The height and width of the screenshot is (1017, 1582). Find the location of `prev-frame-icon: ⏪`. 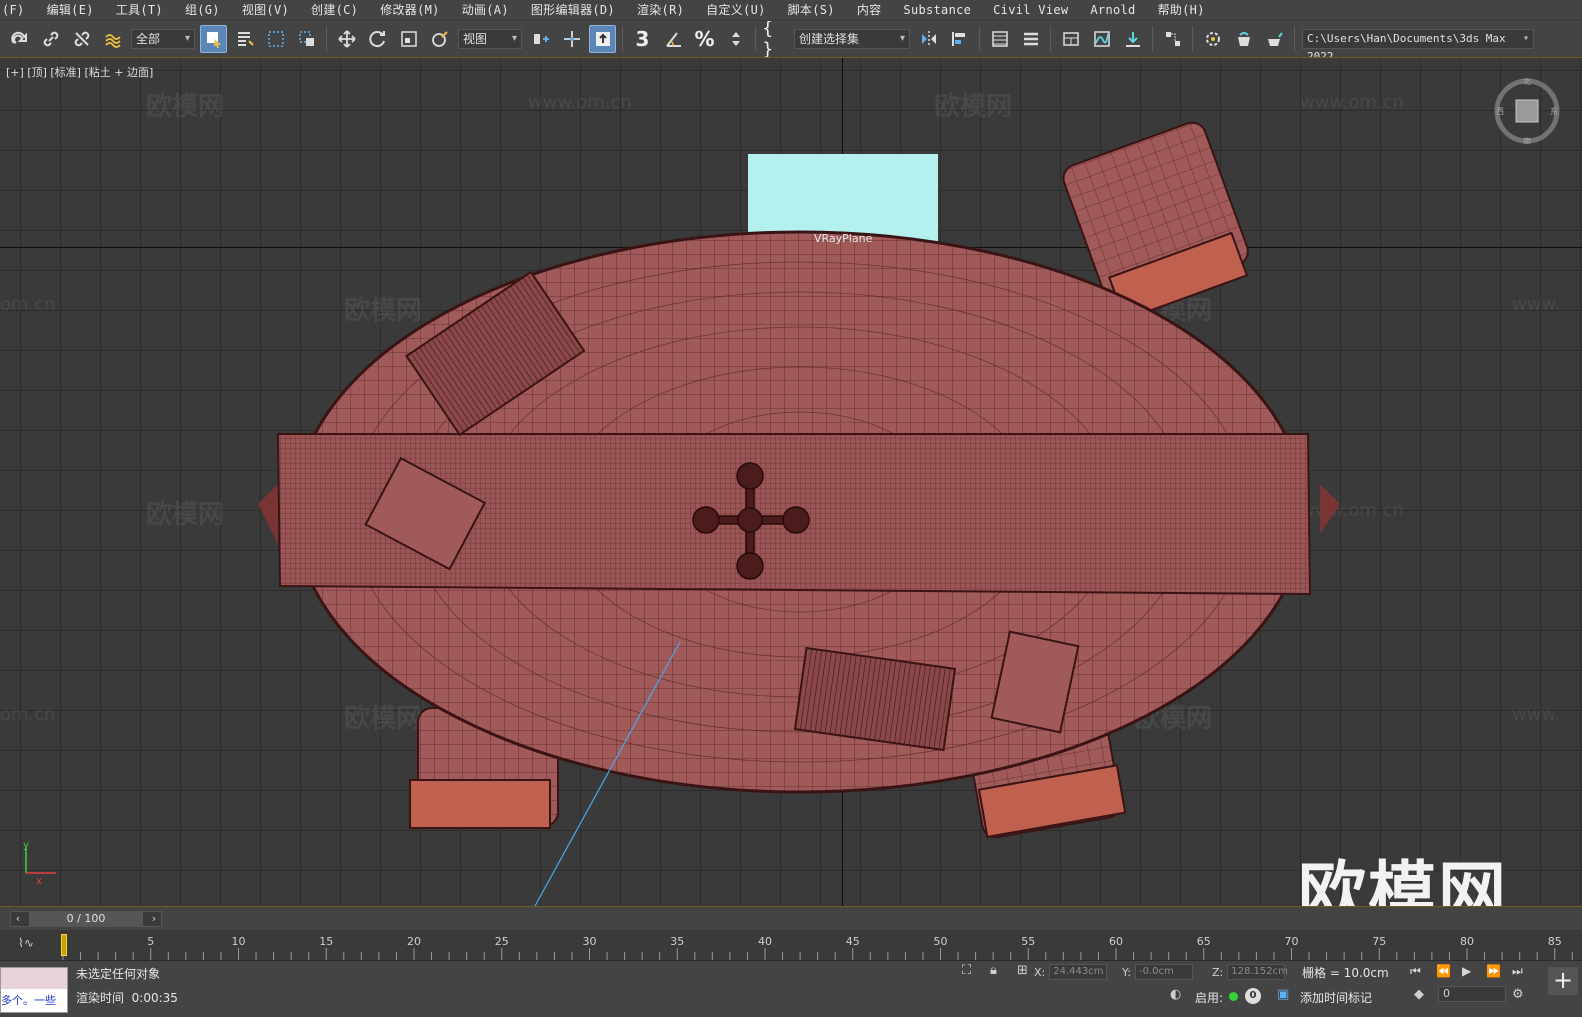

prev-frame-icon: ⏪ is located at coordinates (1443, 971).